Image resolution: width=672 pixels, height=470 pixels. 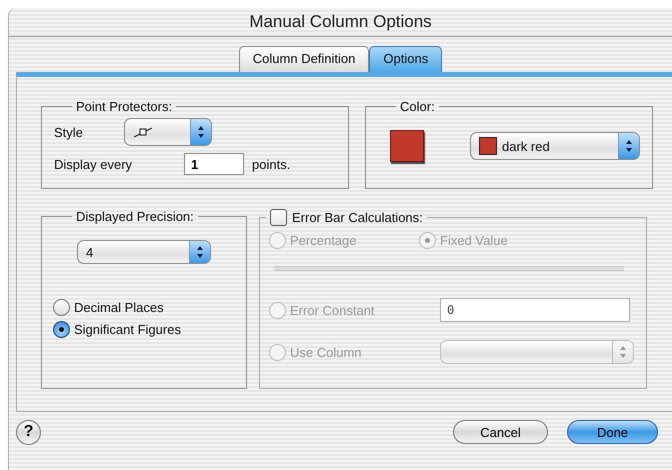 I want to click on dropdown-value: dark red, so click(x=526, y=146).